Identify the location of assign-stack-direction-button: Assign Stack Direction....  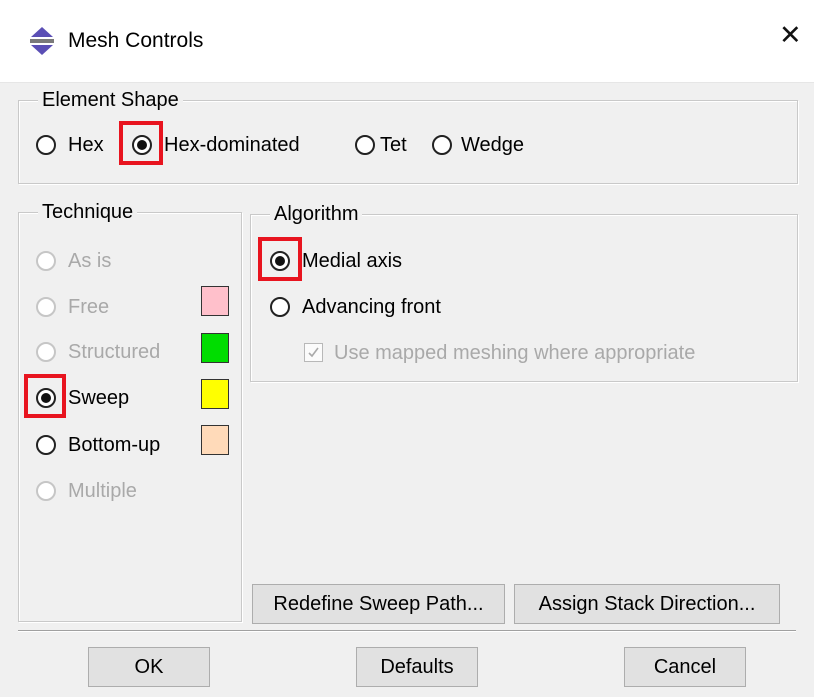
(647, 604).